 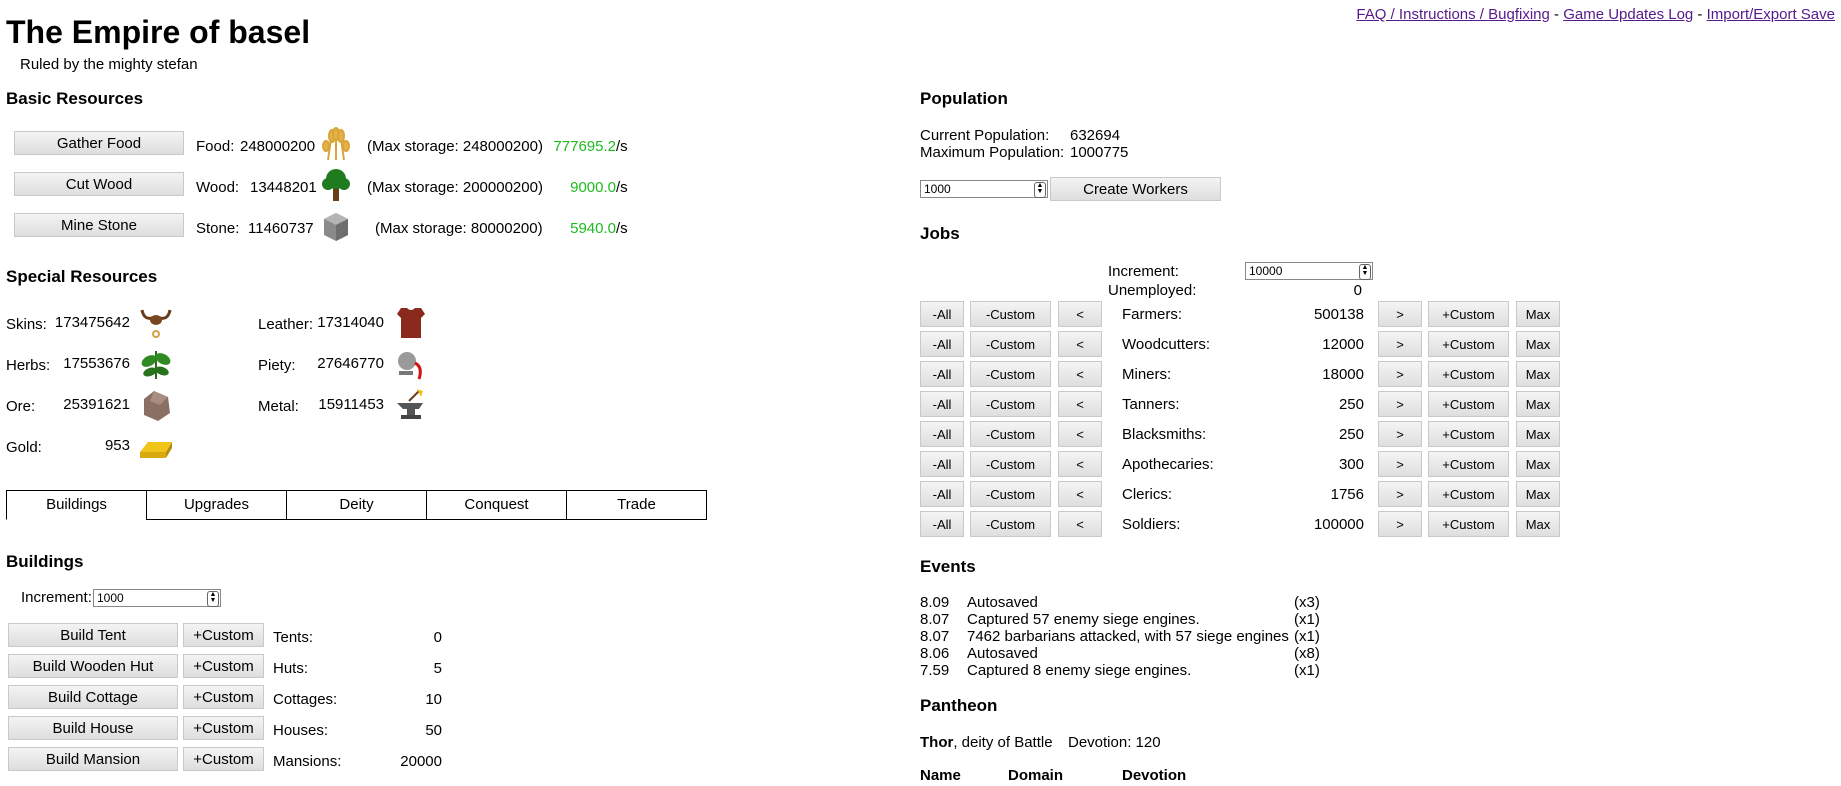 What do you see at coordinates (992, 152) in the screenshot?
I see `max-population-label: Maximum Population:` at bounding box center [992, 152].